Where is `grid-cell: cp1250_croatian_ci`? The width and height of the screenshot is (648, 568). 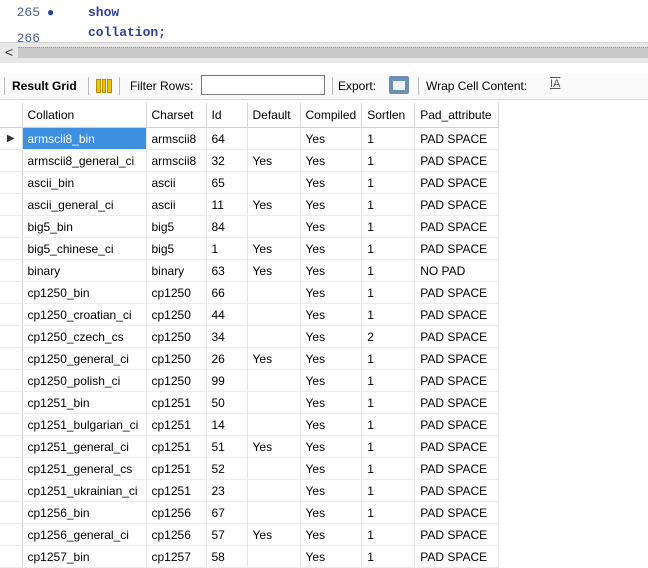
grid-cell: cp1250_croatian_ci is located at coordinates (84, 314).